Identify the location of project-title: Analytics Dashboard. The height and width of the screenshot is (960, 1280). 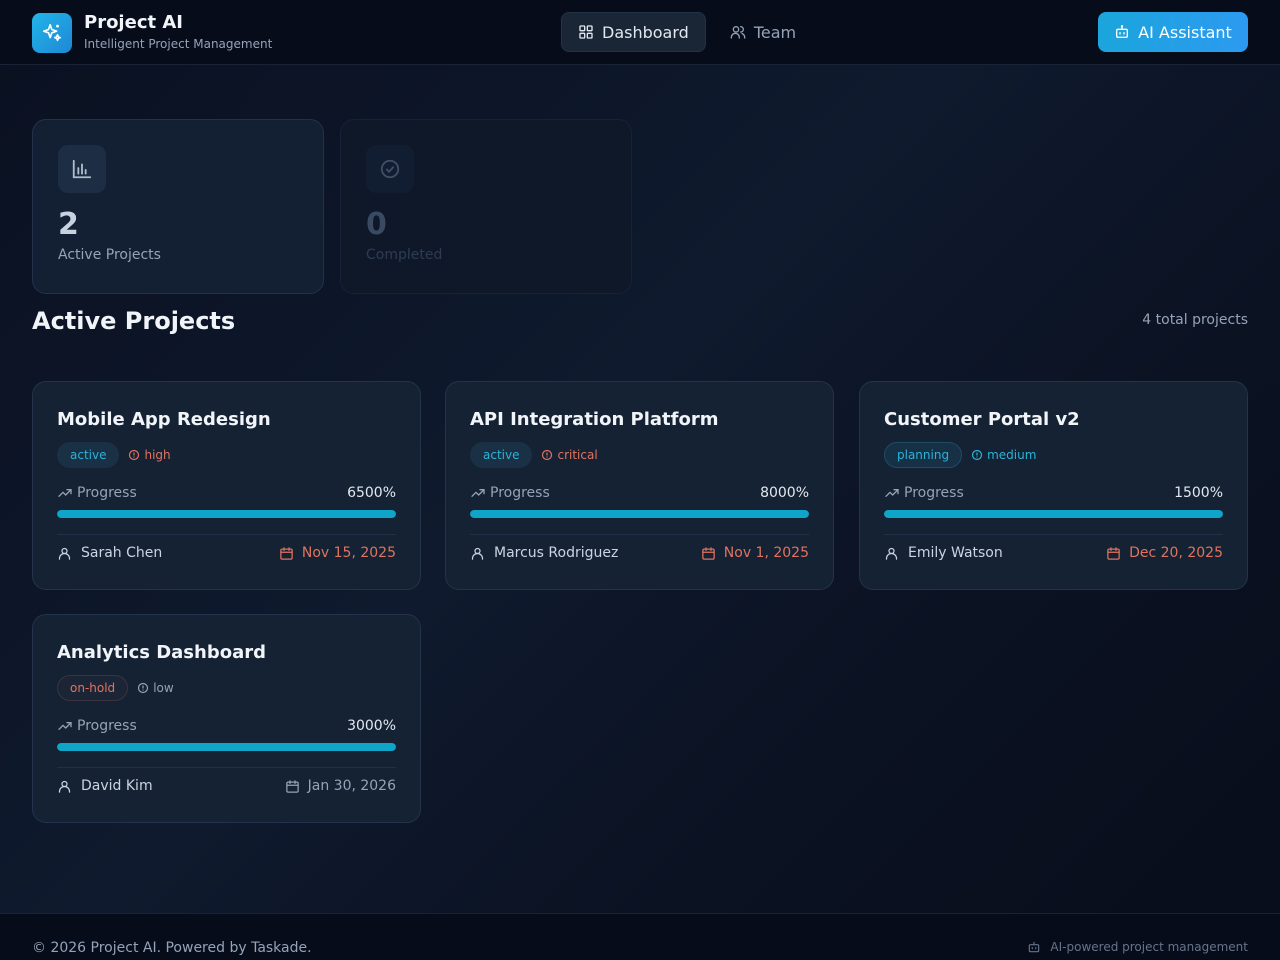
(161, 652).